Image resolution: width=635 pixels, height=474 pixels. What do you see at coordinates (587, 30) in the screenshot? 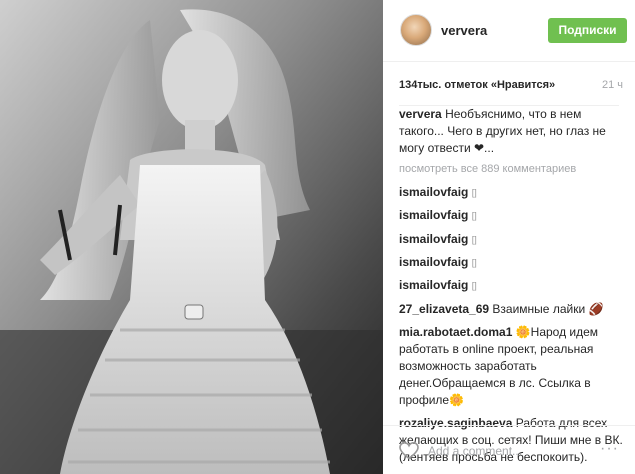
I see `follow-button: Подписки` at bounding box center [587, 30].